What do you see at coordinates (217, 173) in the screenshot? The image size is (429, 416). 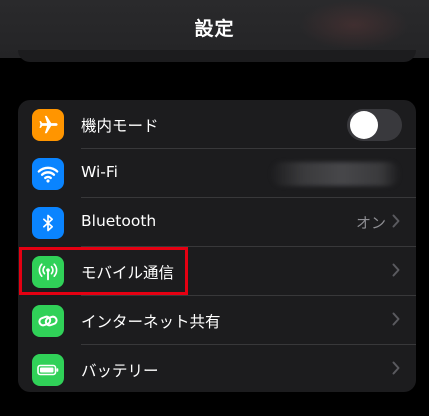 I see `settings-row-wifi: Wi-Fi` at bounding box center [217, 173].